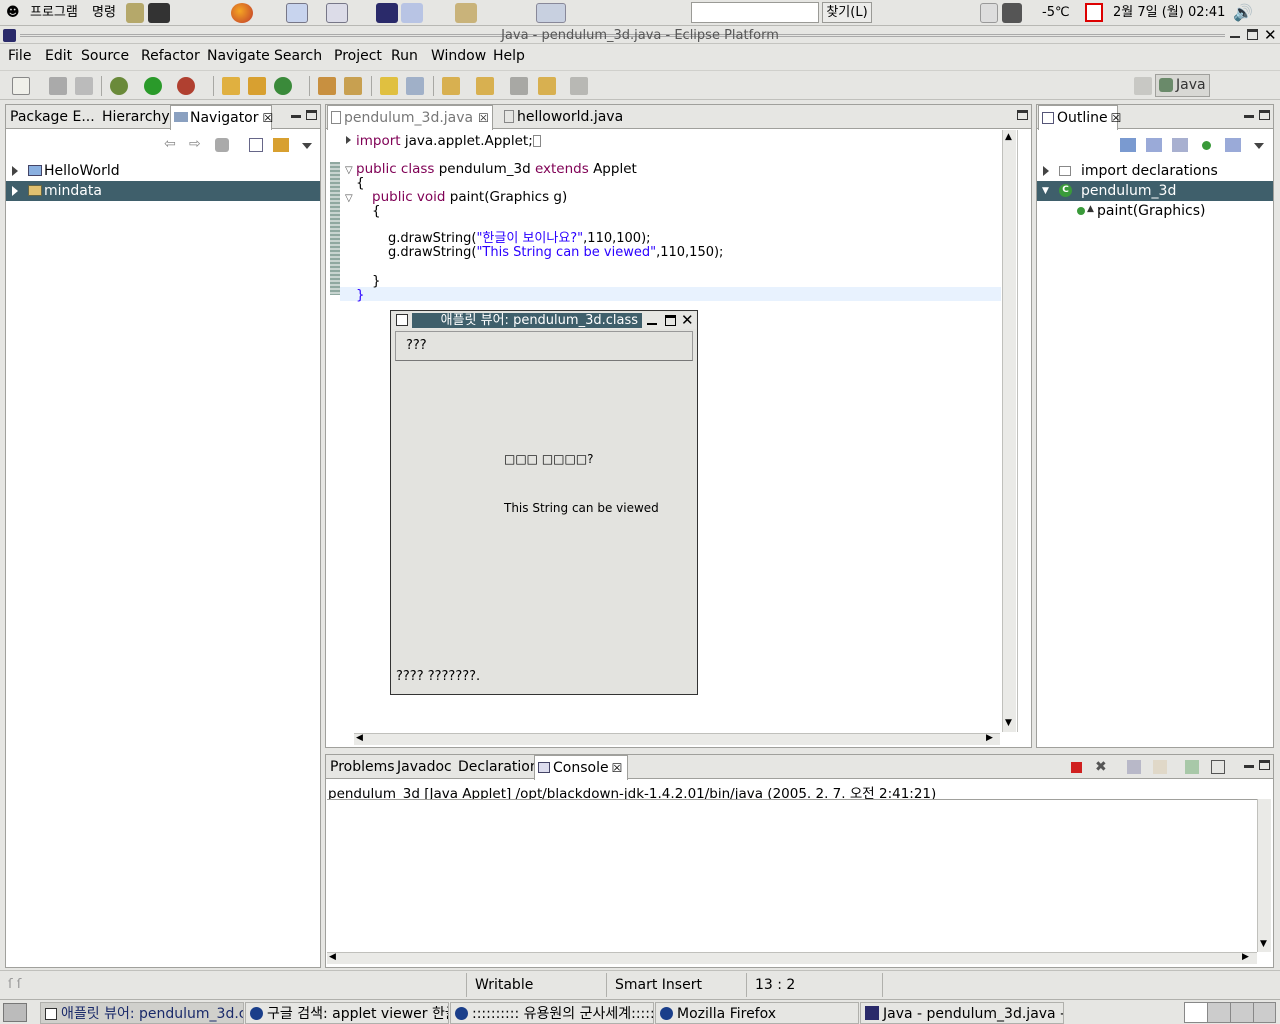 The height and width of the screenshot is (1024, 1280). Describe the element at coordinates (989, 13) in the screenshot. I see `network-icon` at that location.